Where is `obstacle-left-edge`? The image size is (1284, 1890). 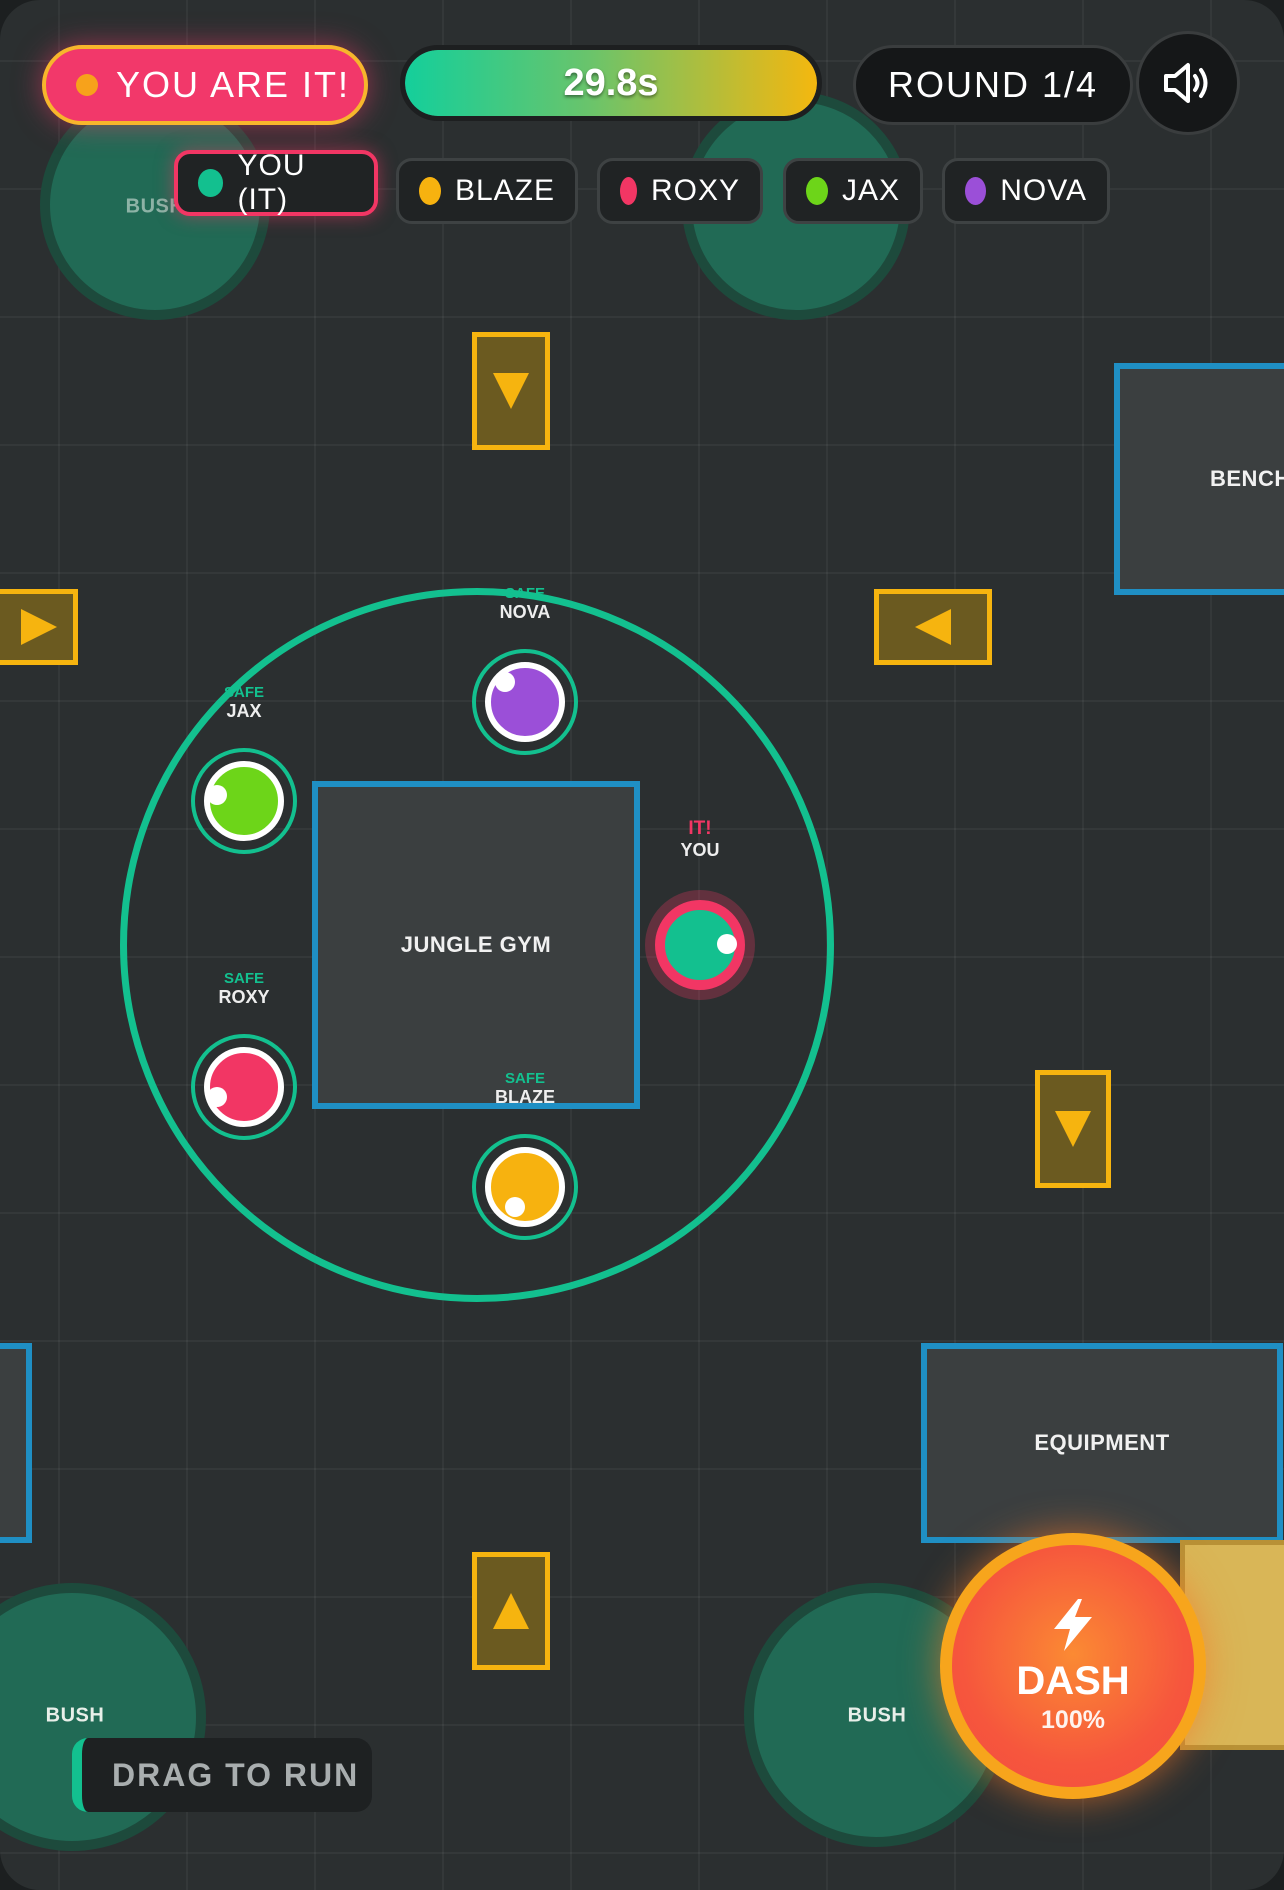 obstacle-left-edge is located at coordinates (16, 1443).